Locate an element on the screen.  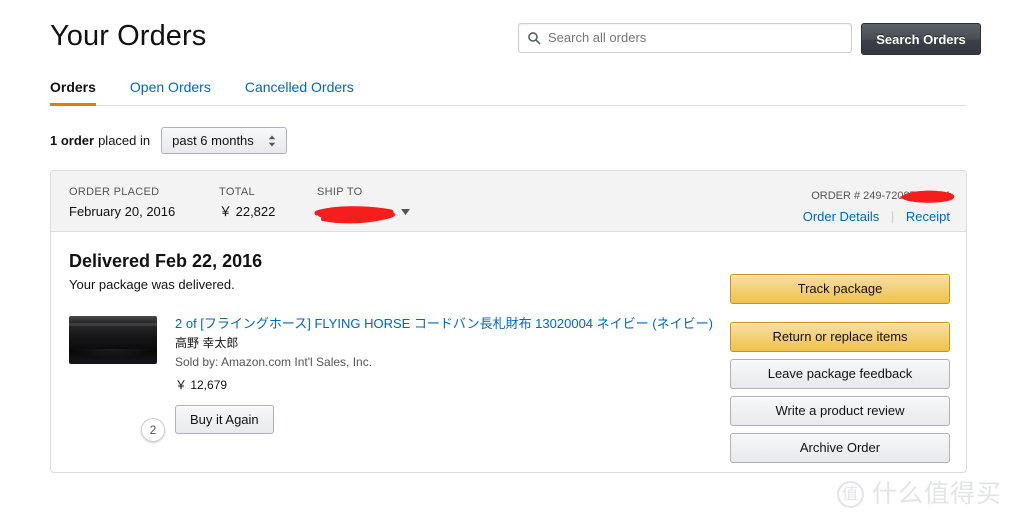
actions-spacer is located at coordinates (840, 316).